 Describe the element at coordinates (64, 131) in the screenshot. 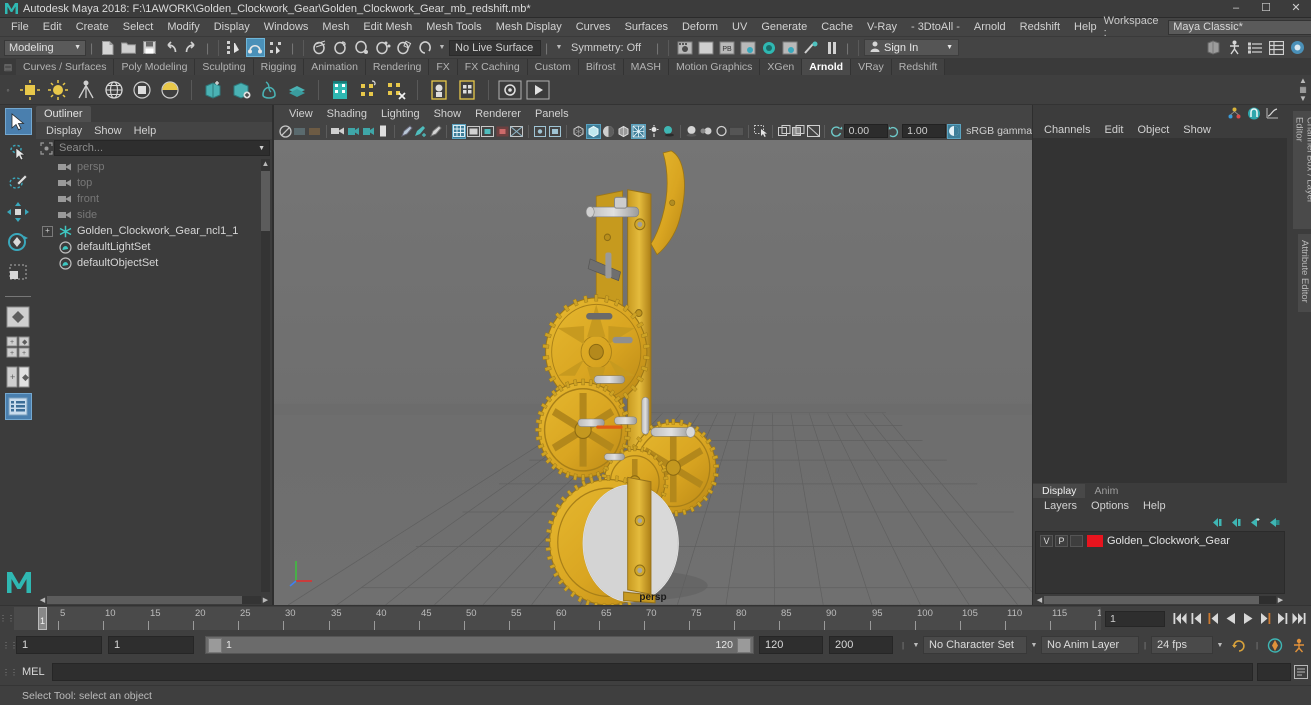

I see `outliner-menu-display: Display` at that location.